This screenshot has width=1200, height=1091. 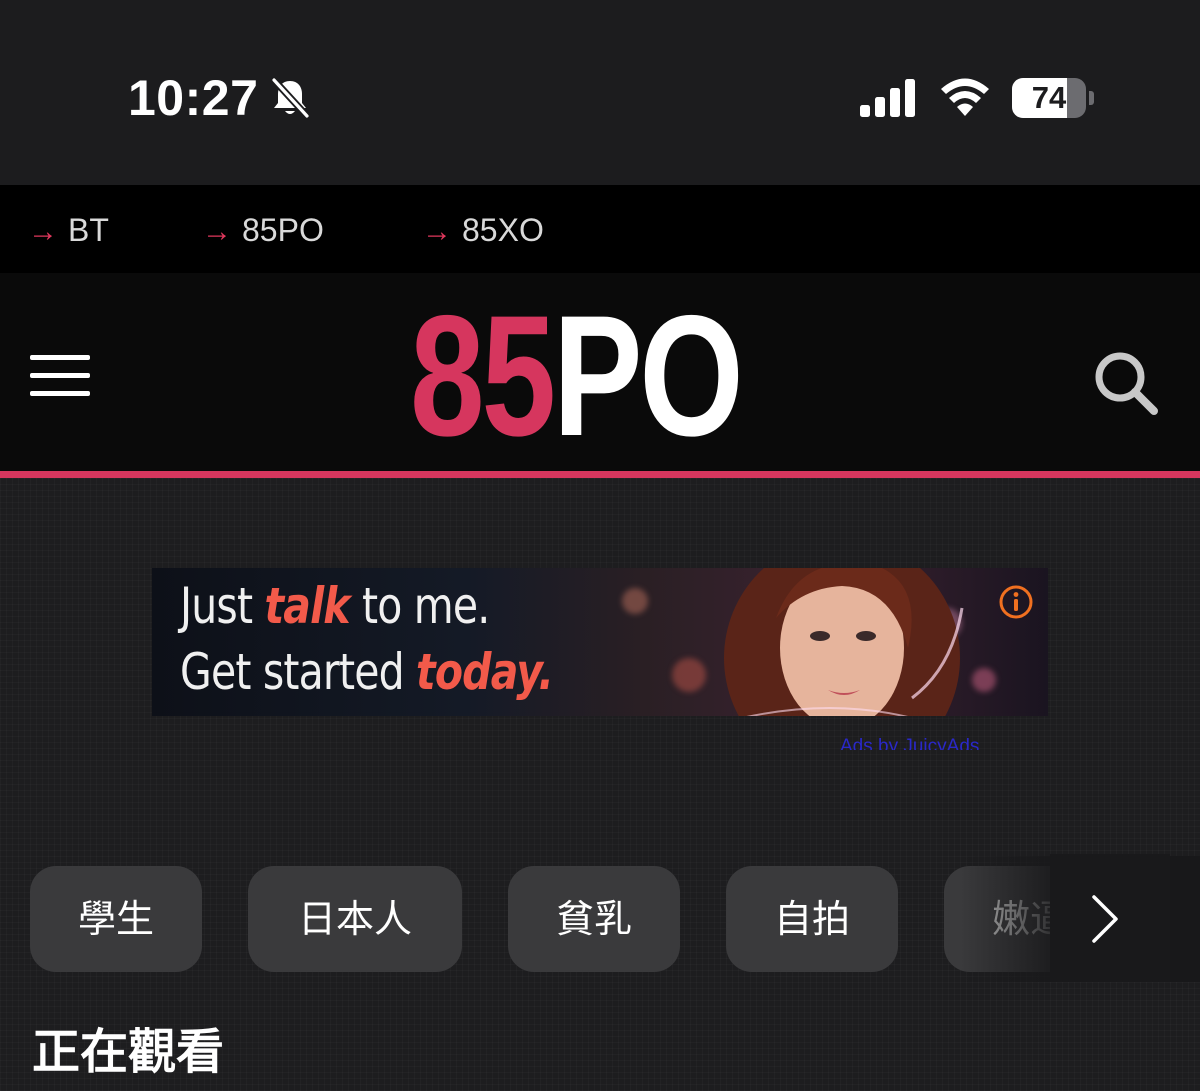 I want to click on site-logo: 85PO, so click(x=577, y=376).